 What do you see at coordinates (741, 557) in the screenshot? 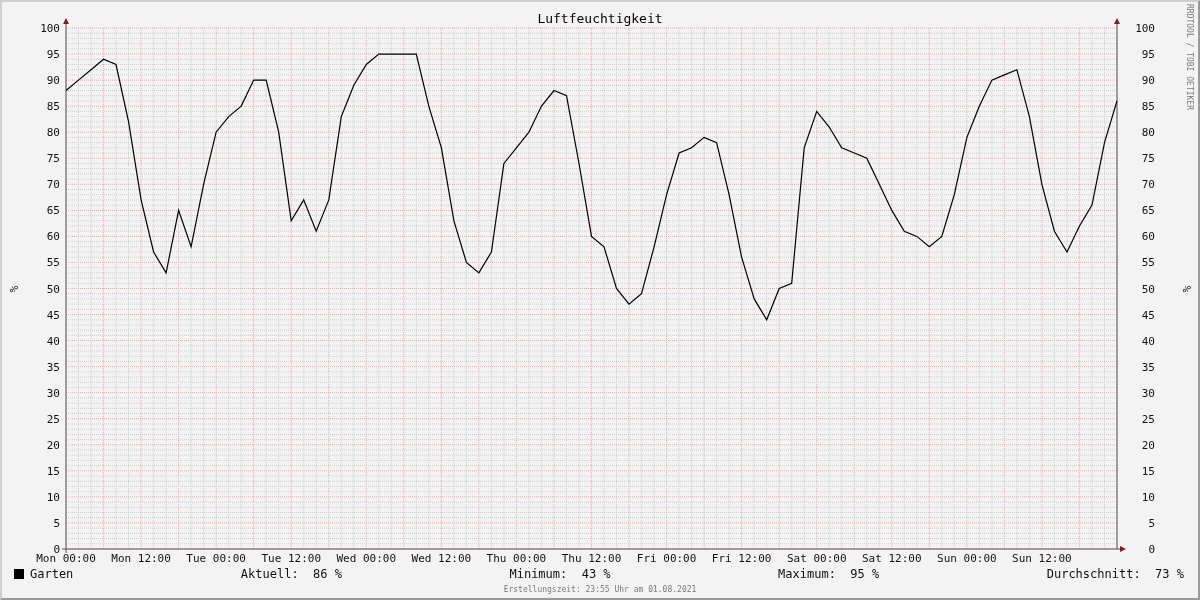
I see `axis-tick-label: Fri 12:00` at bounding box center [741, 557].